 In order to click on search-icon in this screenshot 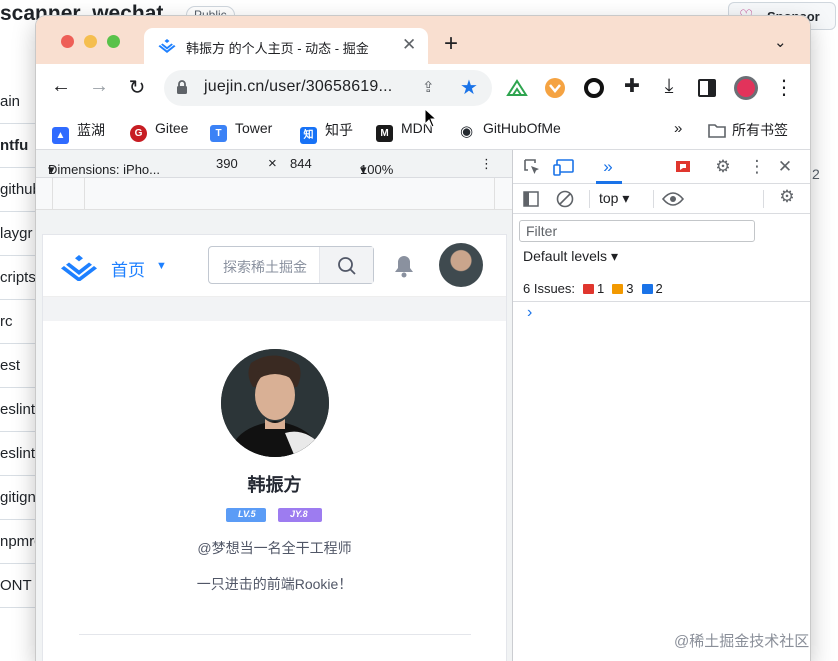, I will do `click(347, 266)`.